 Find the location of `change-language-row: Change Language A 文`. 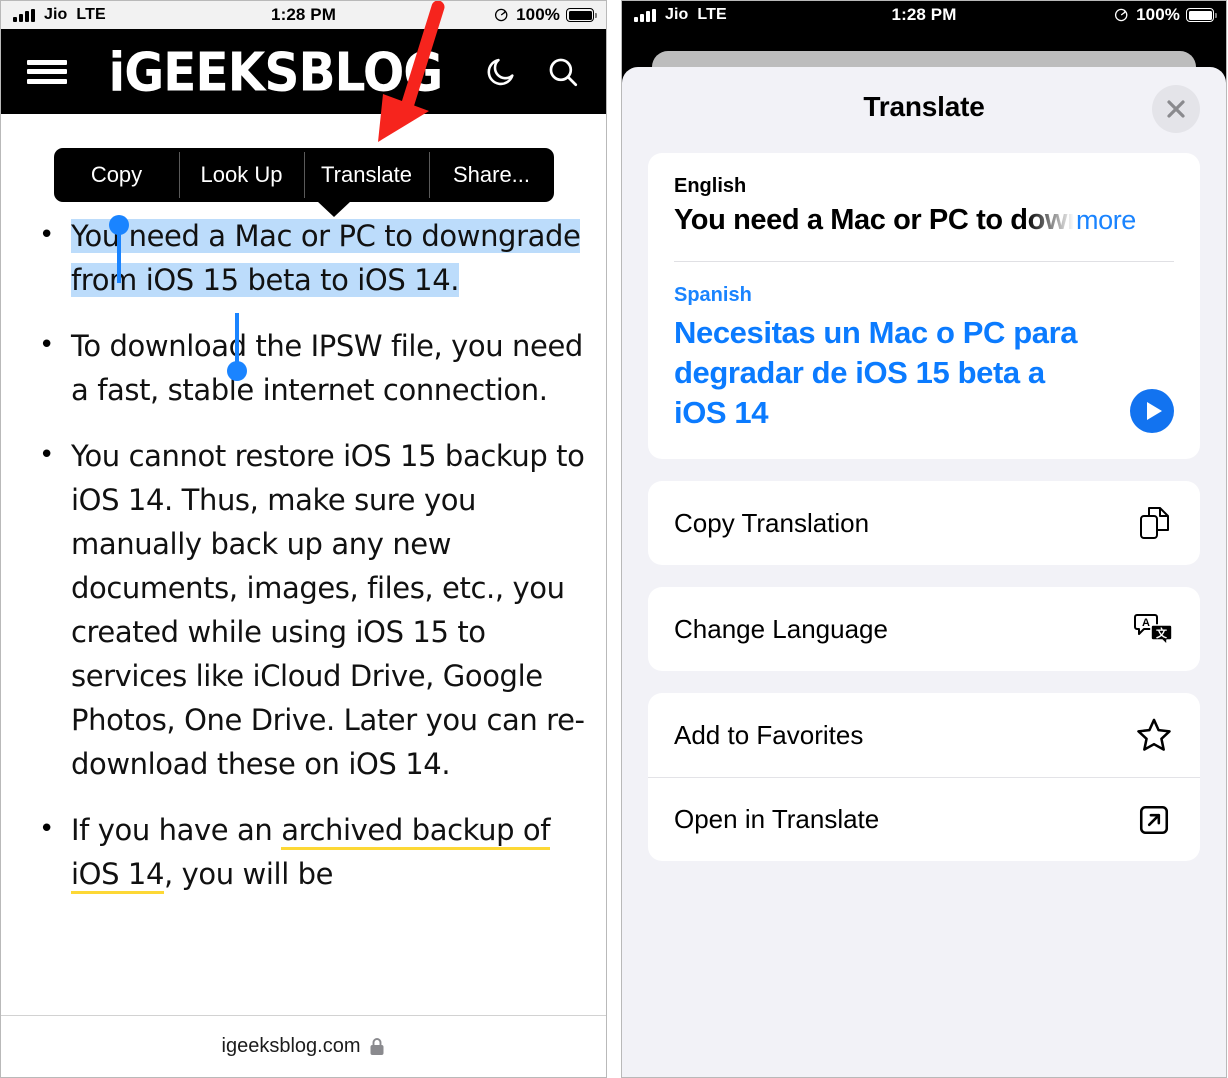

change-language-row: Change Language A 文 is located at coordinates (924, 629).